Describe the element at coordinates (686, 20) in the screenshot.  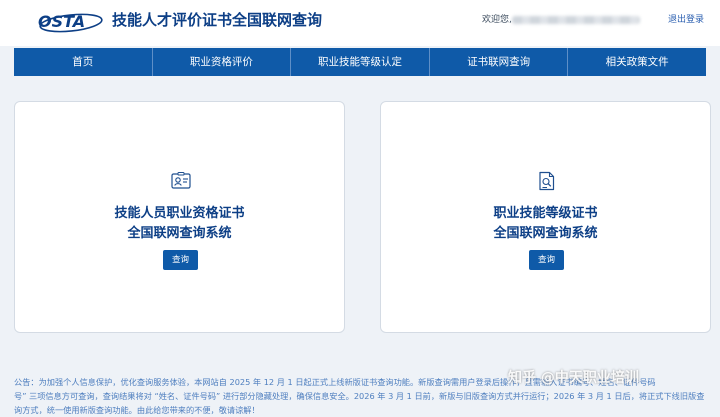
I see `logout-link: 退出登录` at that location.